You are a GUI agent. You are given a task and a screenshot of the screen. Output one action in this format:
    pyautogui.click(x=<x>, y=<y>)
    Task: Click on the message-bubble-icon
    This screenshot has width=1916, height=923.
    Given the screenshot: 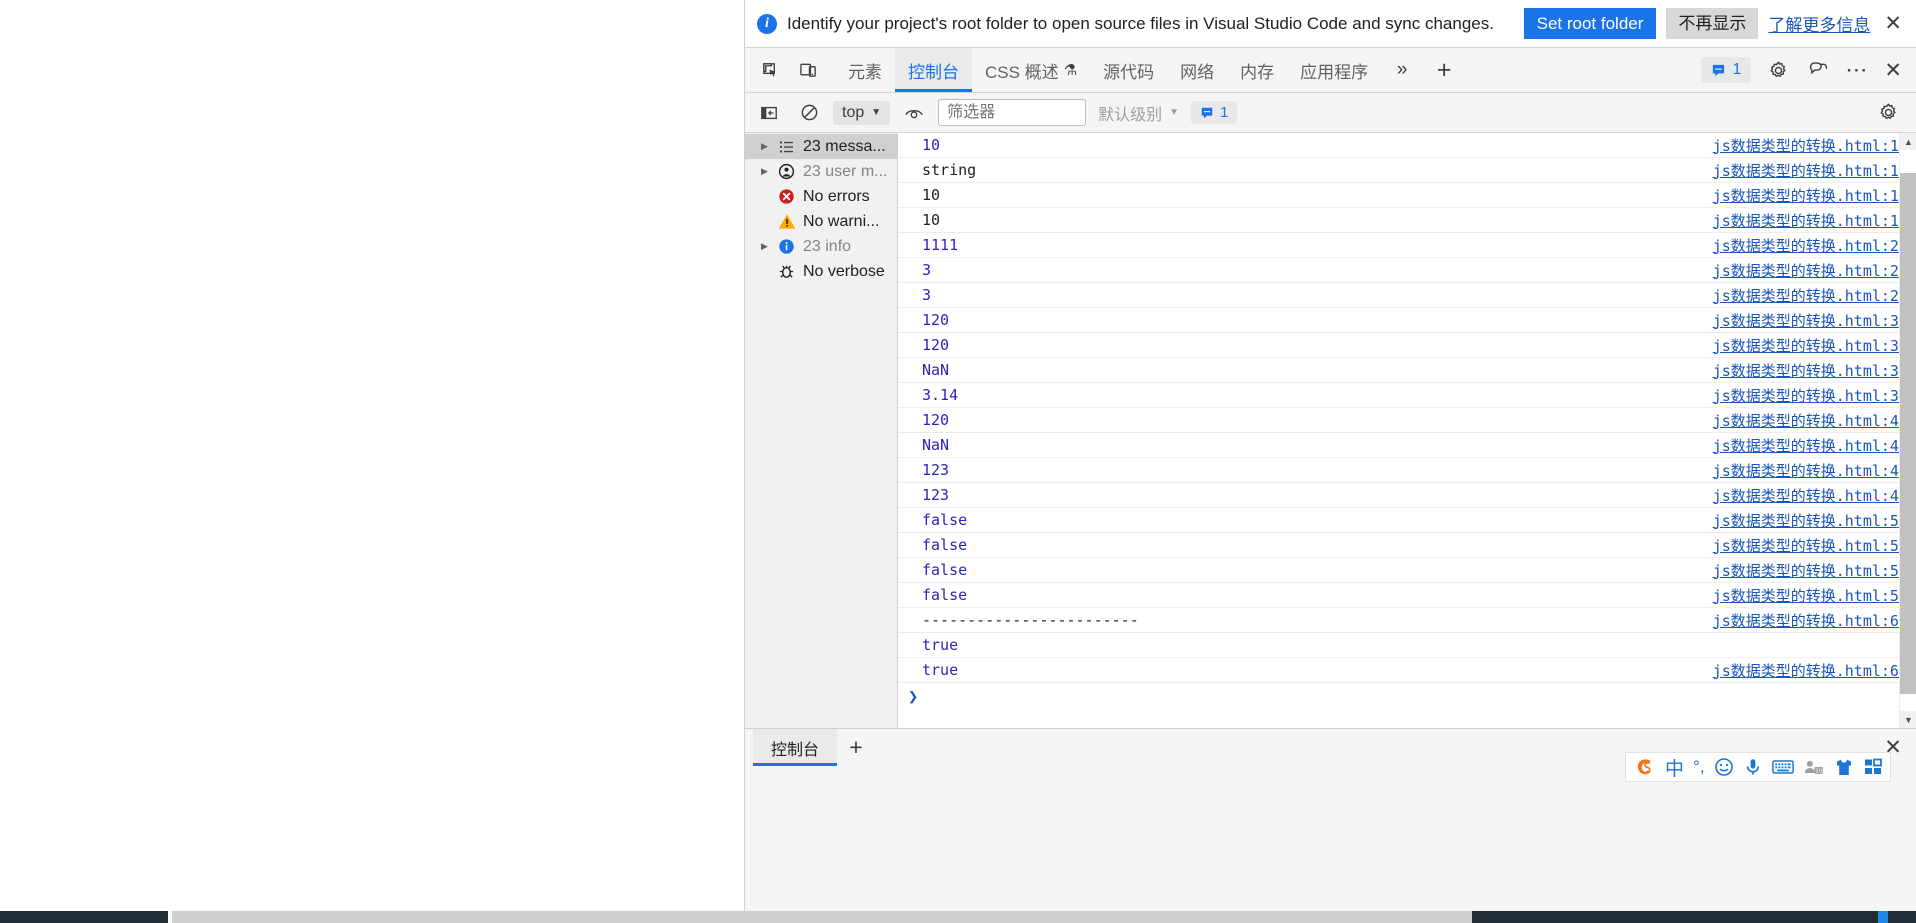 What is the action you would take?
    pyautogui.click(x=1719, y=70)
    